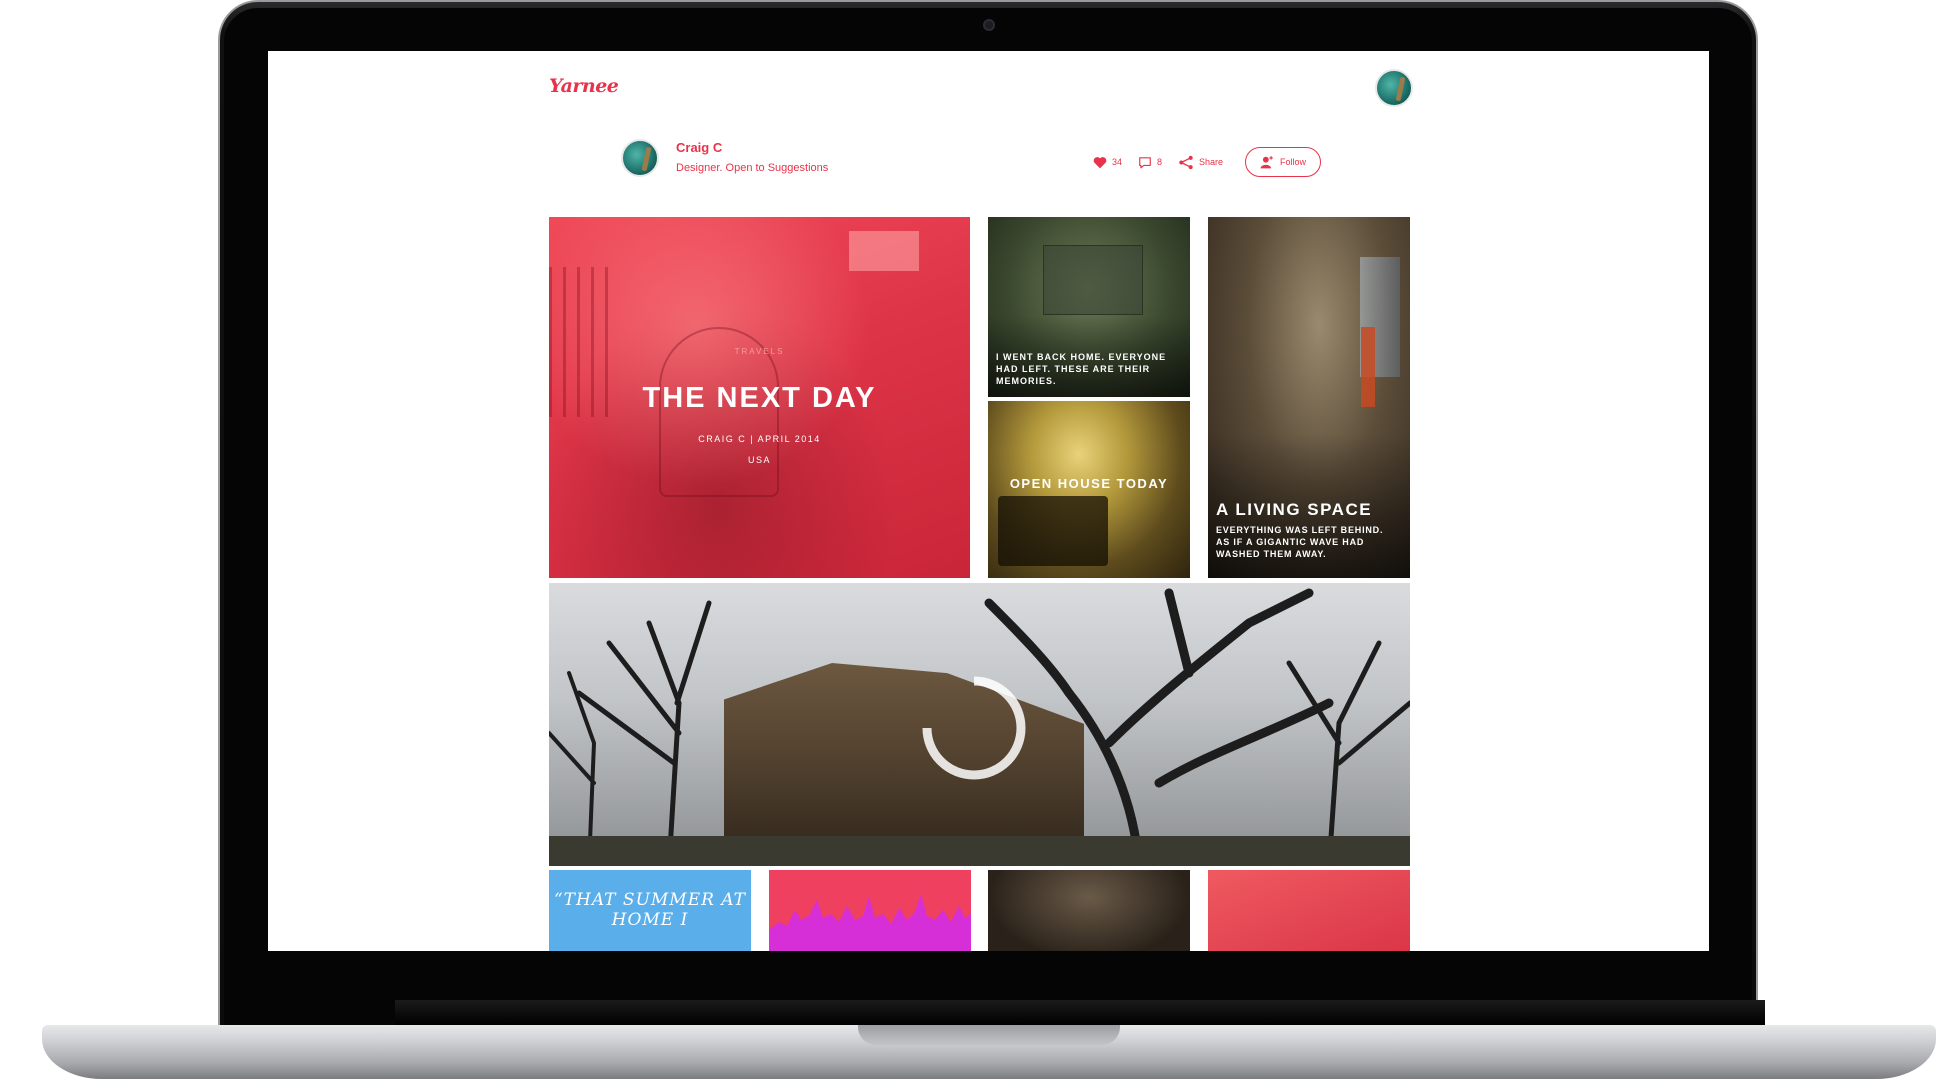 The height and width of the screenshot is (1084, 1958). Describe the element at coordinates (1211, 162) in the screenshot. I see `share-label: Share` at that location.